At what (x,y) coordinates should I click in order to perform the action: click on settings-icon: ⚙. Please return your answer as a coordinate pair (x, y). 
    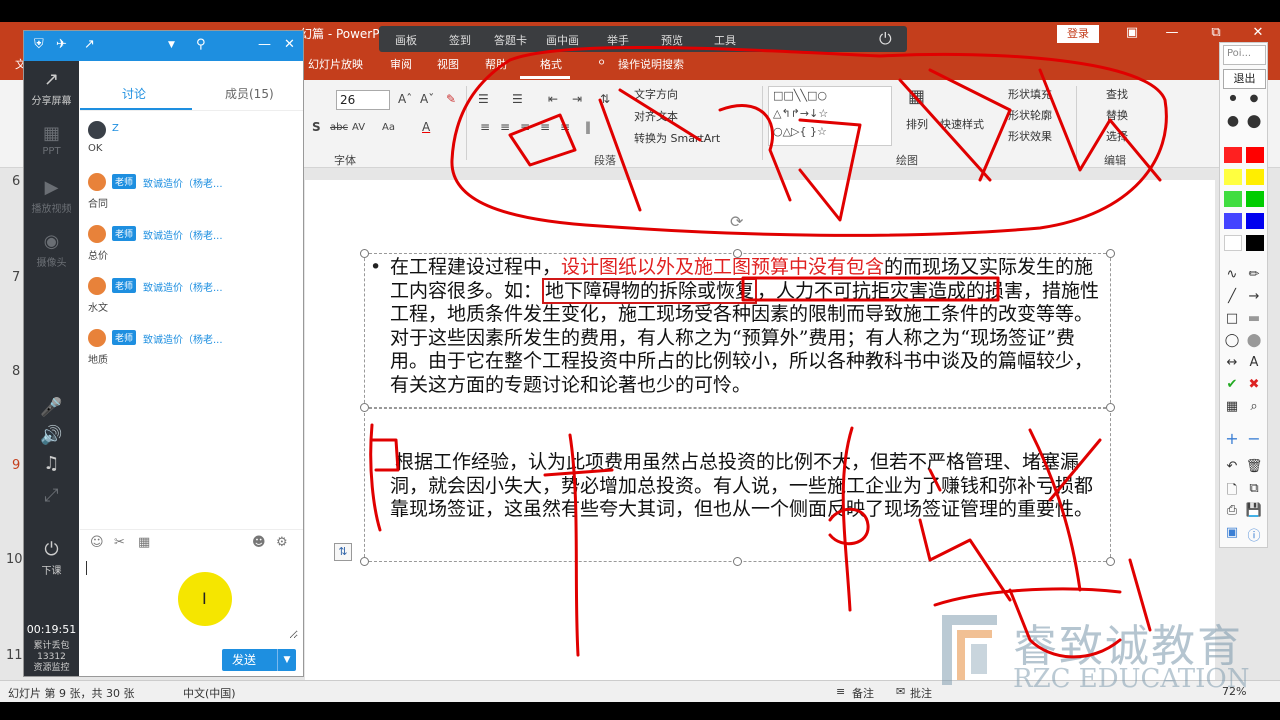
    Looking at the image, I should click on (282, 542).